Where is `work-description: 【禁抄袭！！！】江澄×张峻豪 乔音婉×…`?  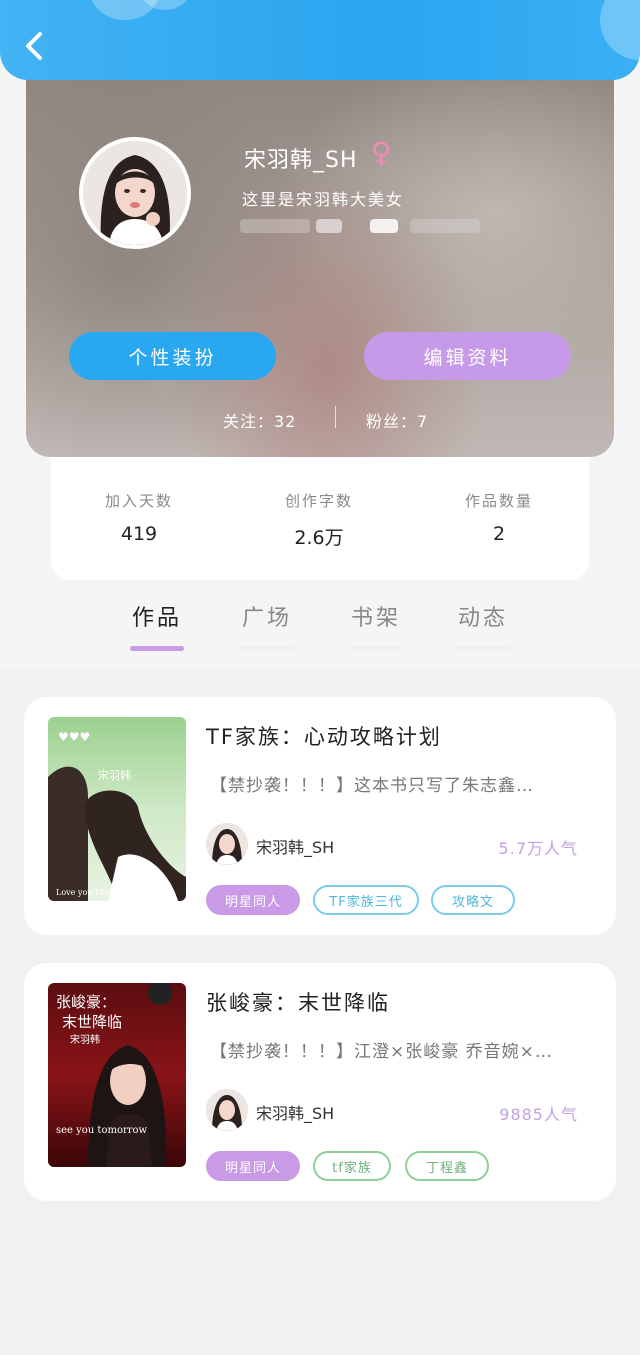
work-description: 【禁抄袭！！！】江澄×张峻豪 乔音婉×… is located at coordinates (381, 1052).